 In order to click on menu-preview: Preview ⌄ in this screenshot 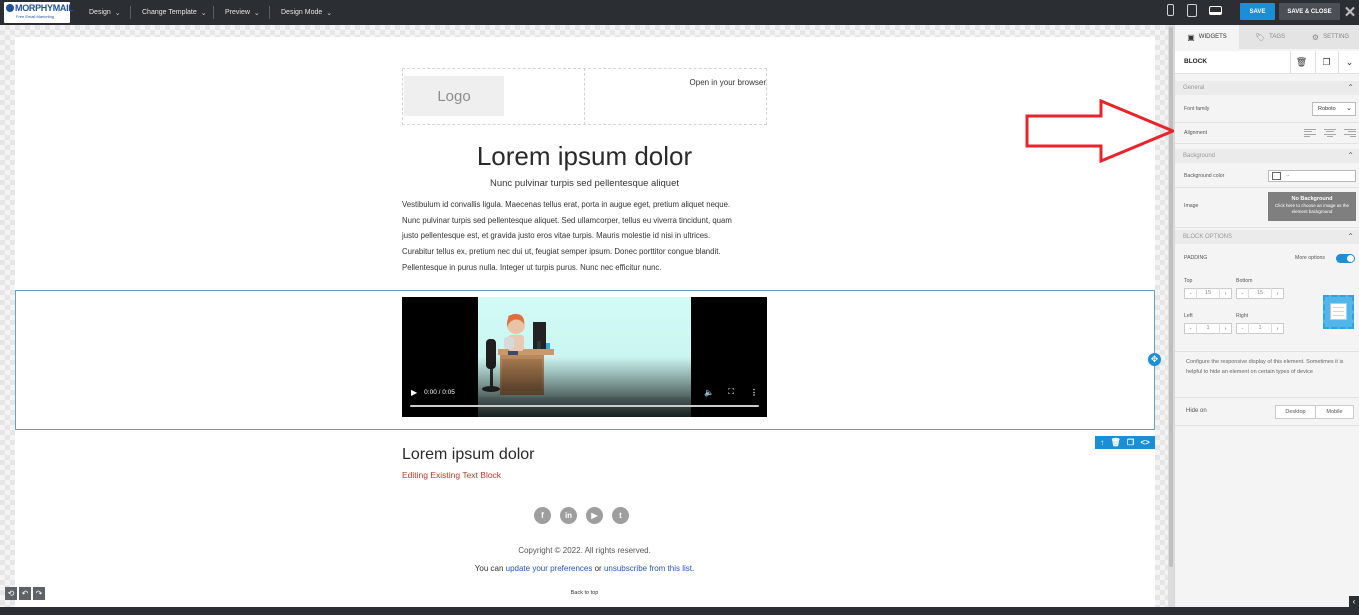, I will do `click(242, 12)`.